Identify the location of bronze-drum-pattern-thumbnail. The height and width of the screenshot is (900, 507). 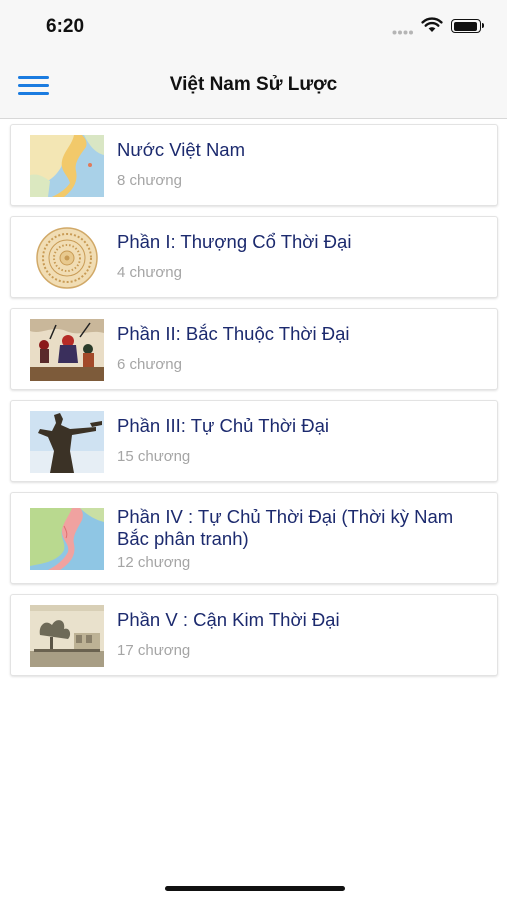
(67, 258).